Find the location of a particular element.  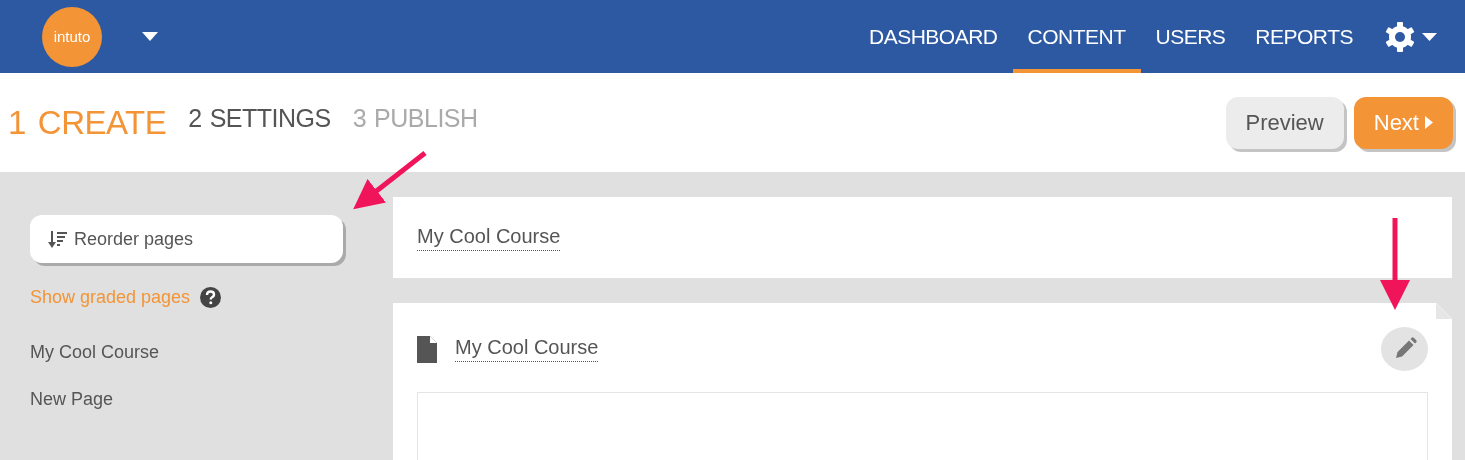

step-tab: 2 SETTINGS is located at coordinates (259, 122).